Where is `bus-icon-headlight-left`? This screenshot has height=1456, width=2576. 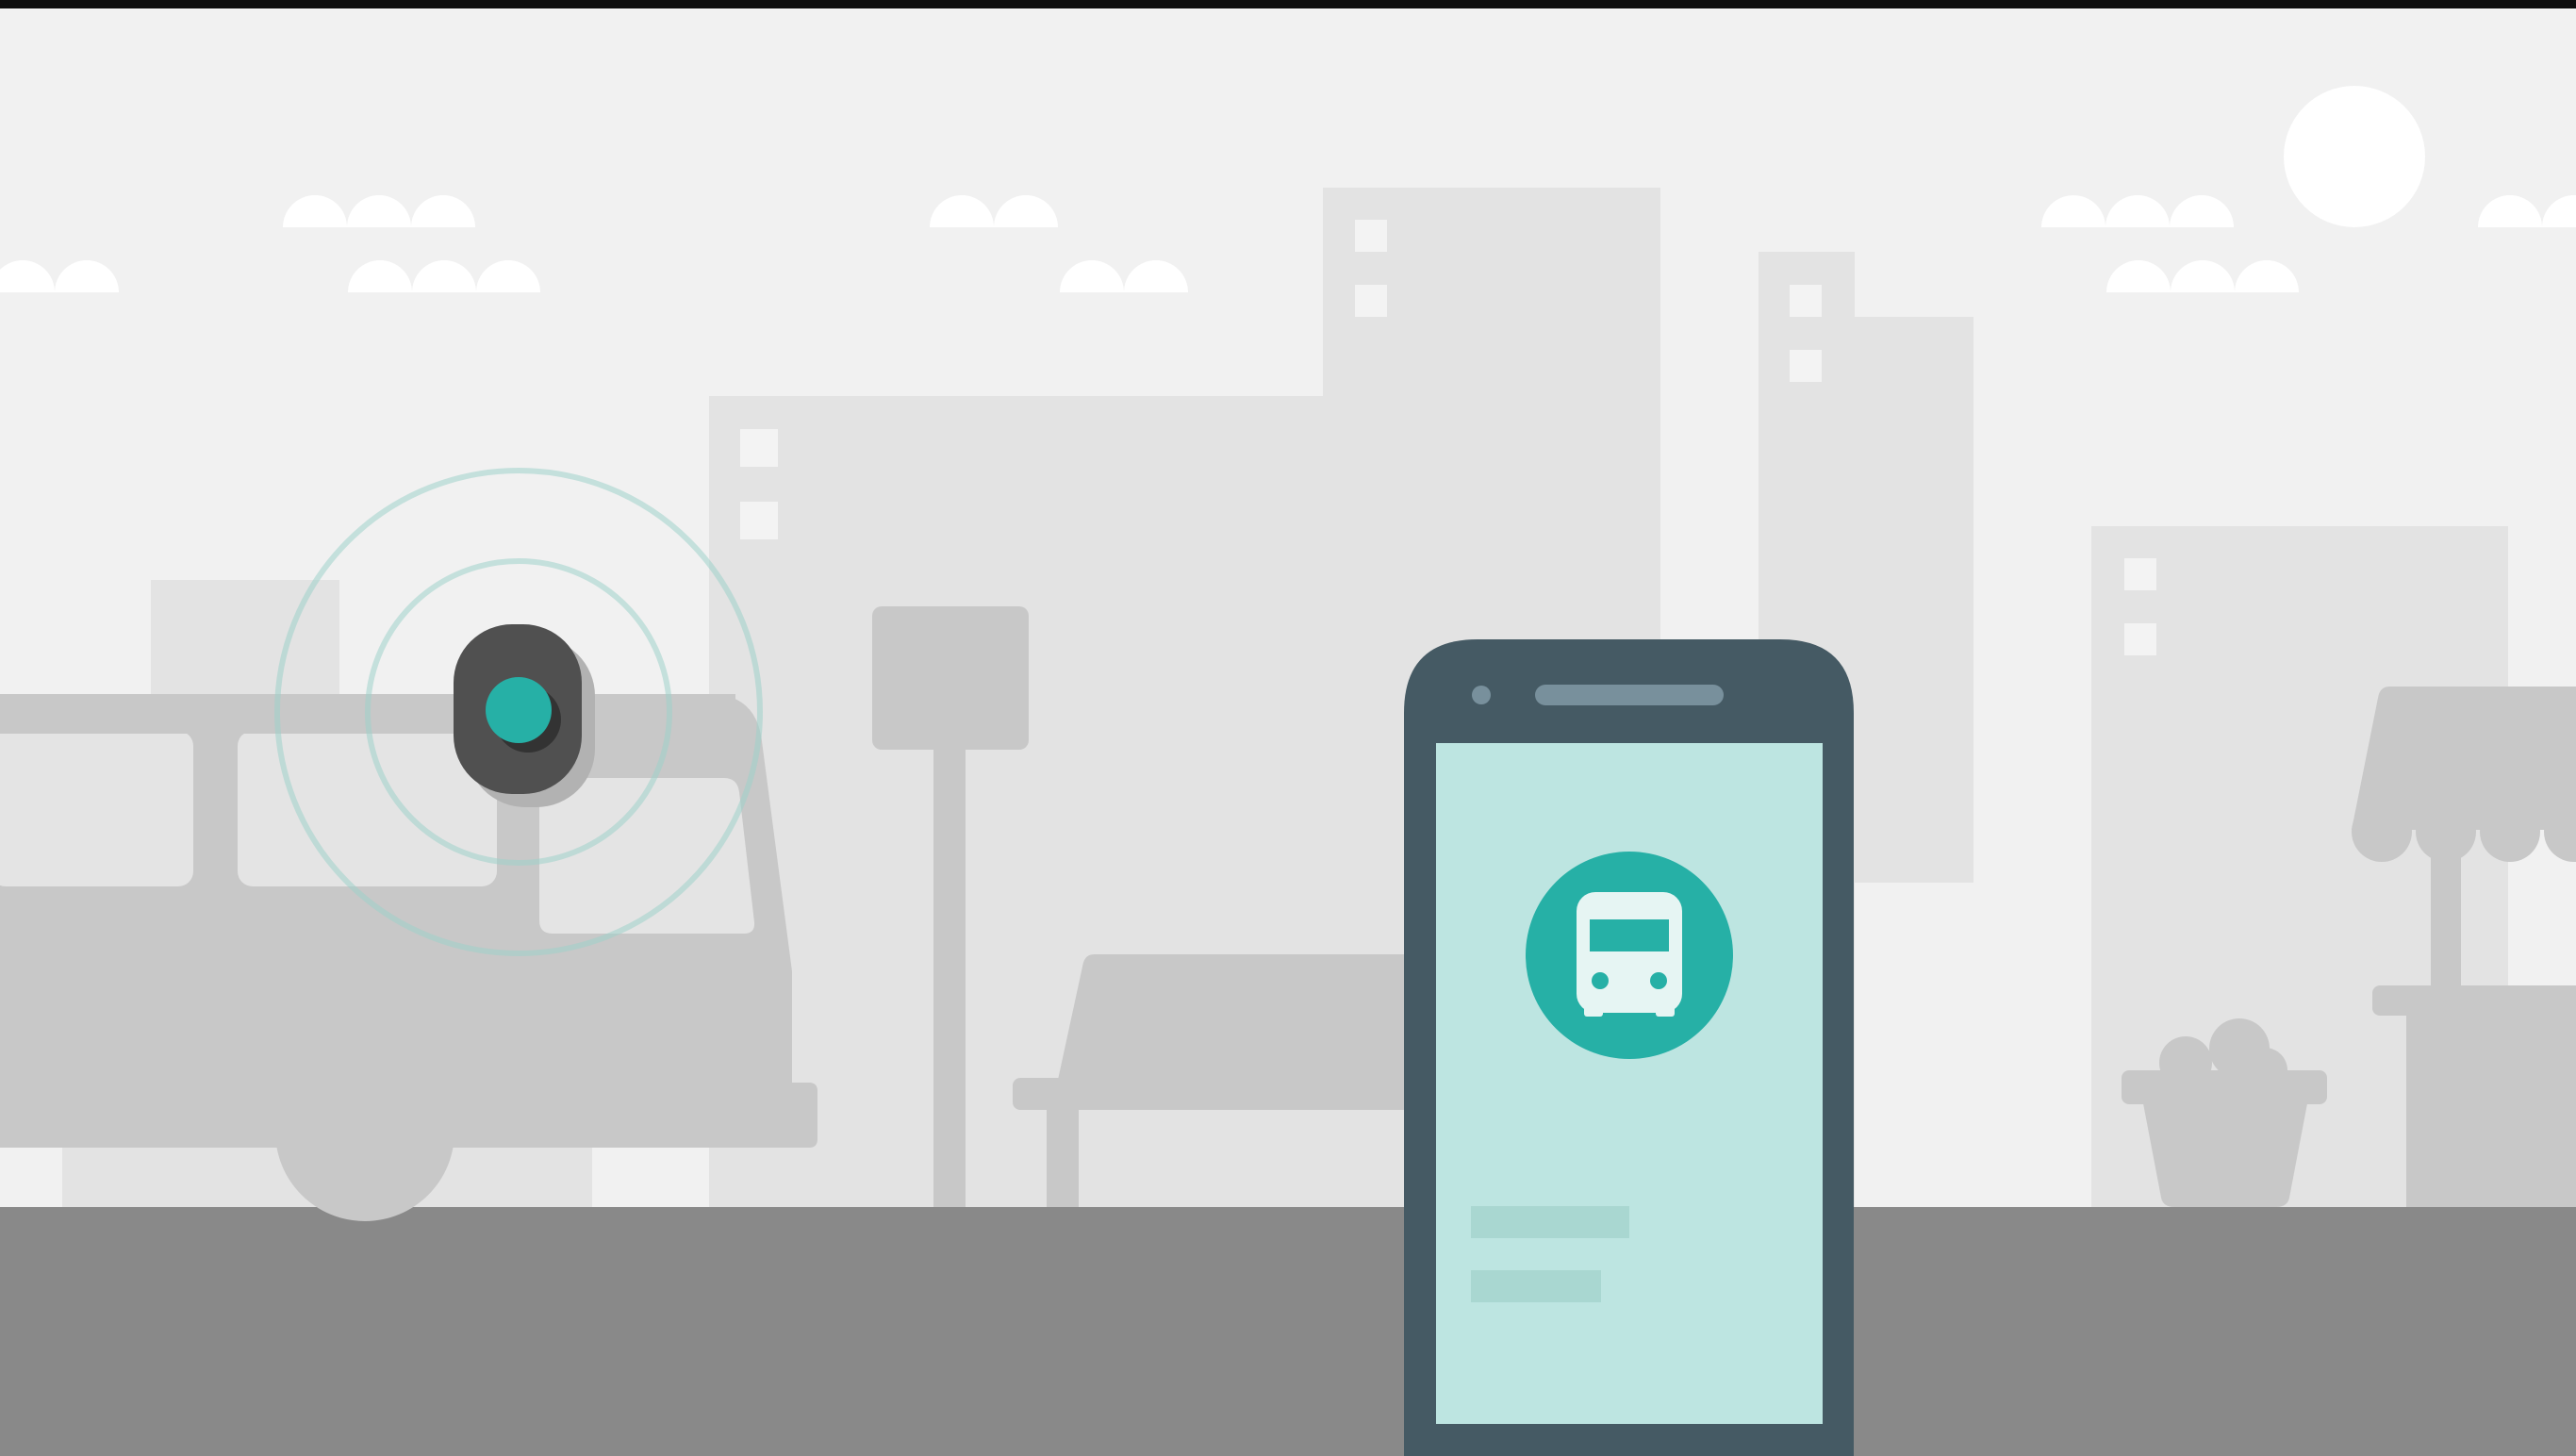 bus-icon-headlight-left is located at coordinates (1600, 981).